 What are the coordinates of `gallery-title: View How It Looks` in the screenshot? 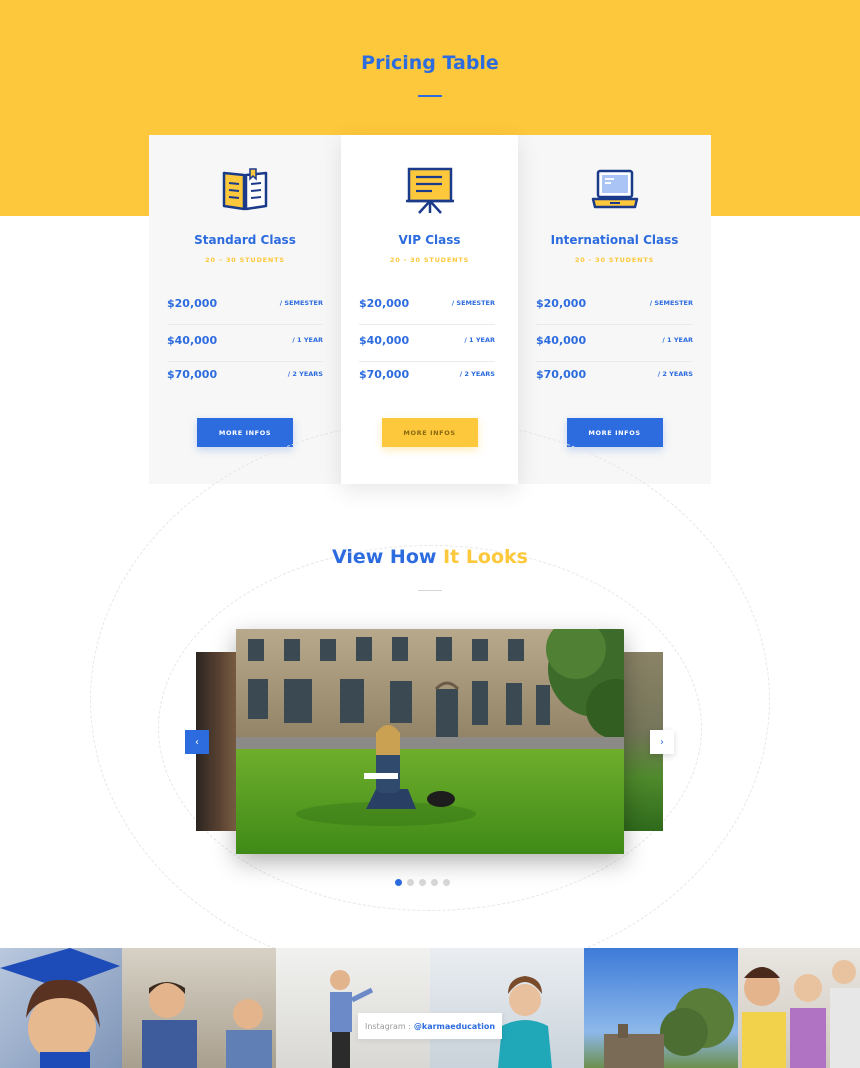 It's located at (430, 557).